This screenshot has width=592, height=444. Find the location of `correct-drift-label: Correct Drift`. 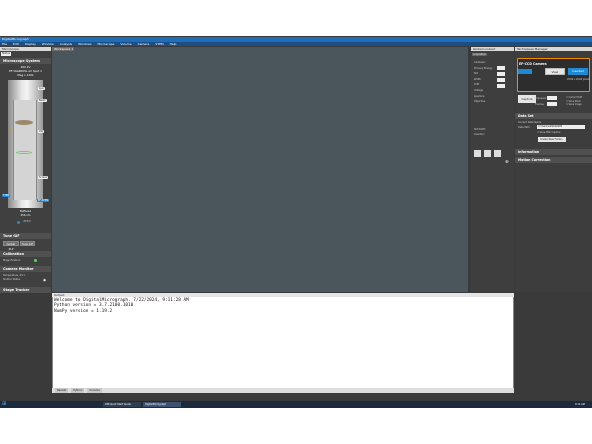

correct-drift-label: Correct Drift is located at coordinates (575, 97).